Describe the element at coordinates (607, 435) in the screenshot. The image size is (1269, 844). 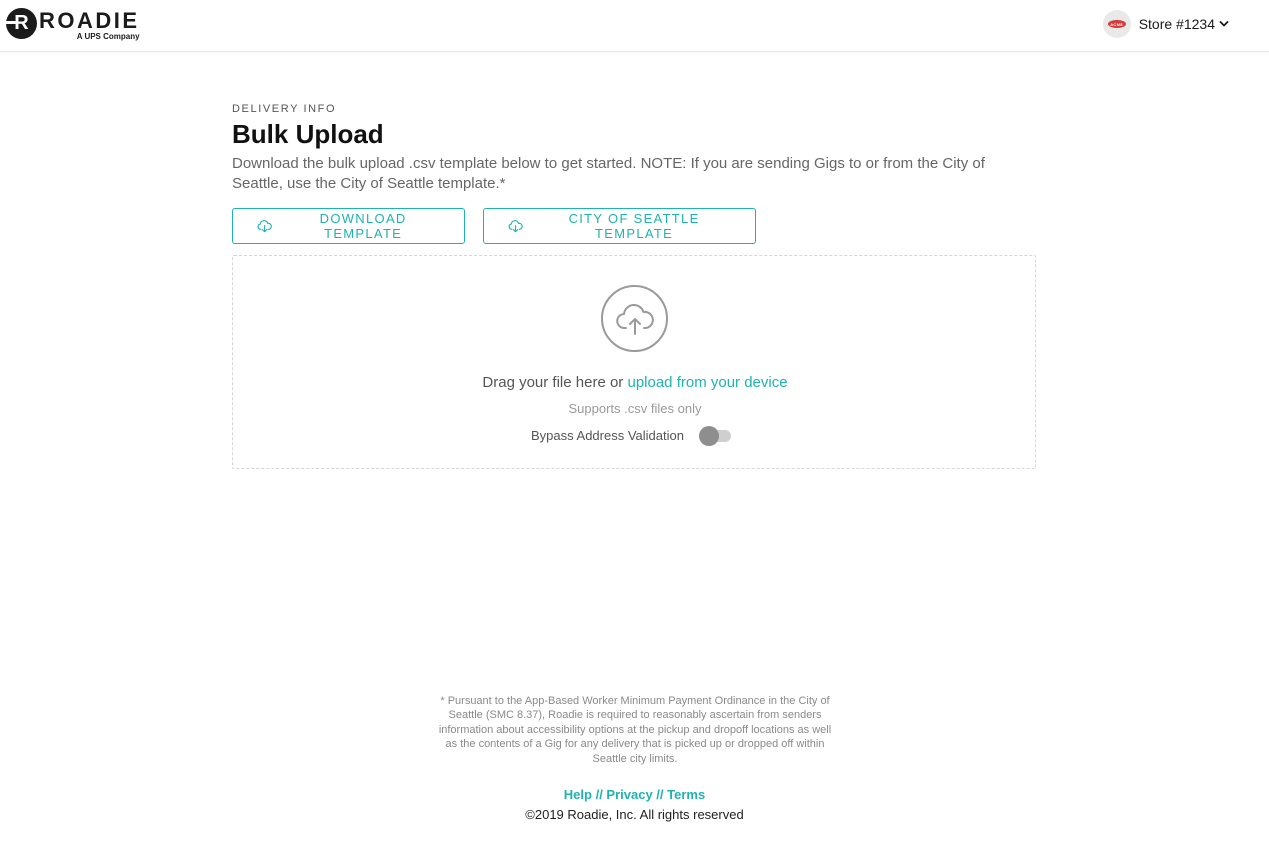
I see `bypass-validation-label: Bypass Address Validation` at that location.